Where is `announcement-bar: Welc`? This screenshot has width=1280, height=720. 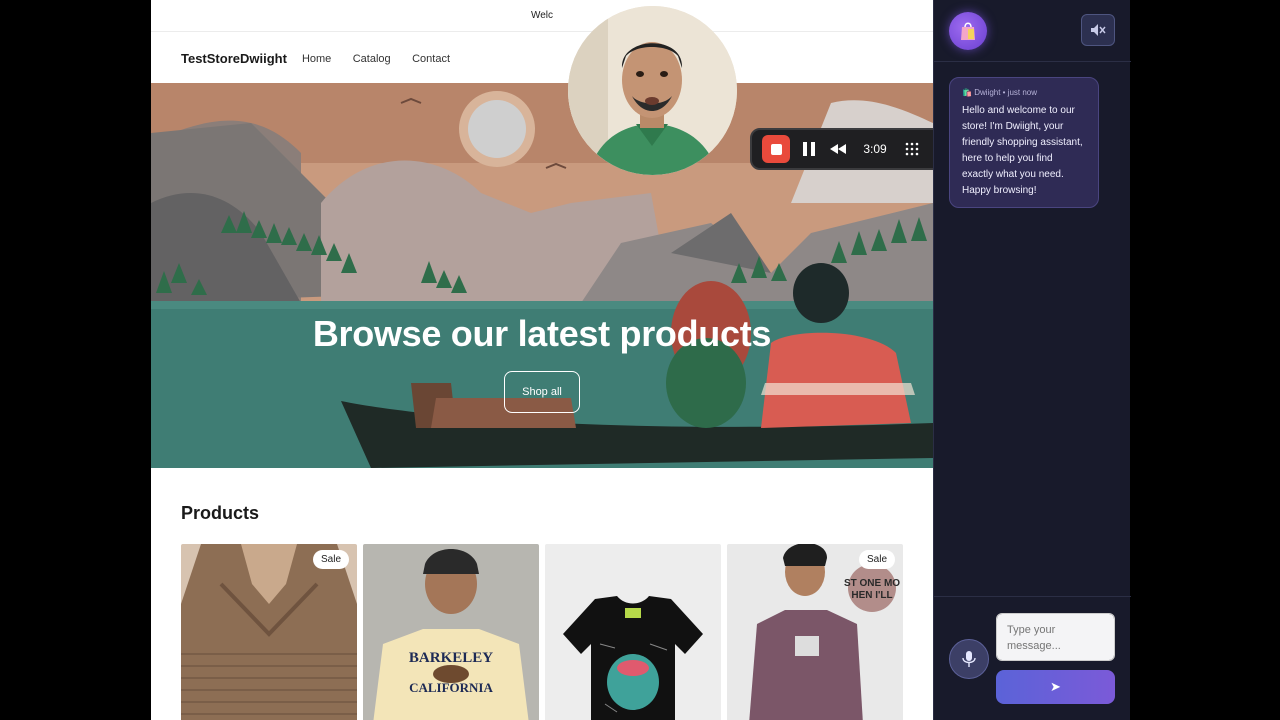
announcement-bar: Welc is located at coordinates (542, 16).